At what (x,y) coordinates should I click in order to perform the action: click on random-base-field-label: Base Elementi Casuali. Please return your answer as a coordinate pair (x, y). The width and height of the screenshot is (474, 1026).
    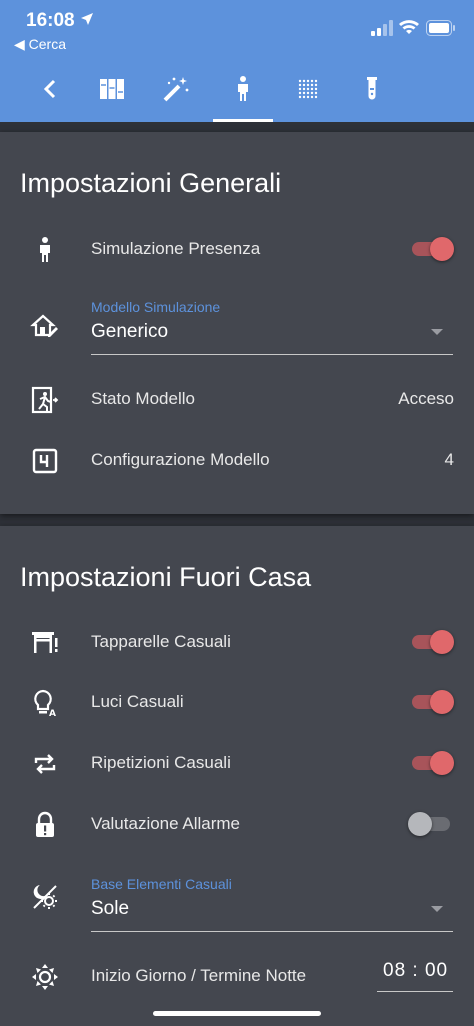
    Looking at the image, I should click on (161, 884).